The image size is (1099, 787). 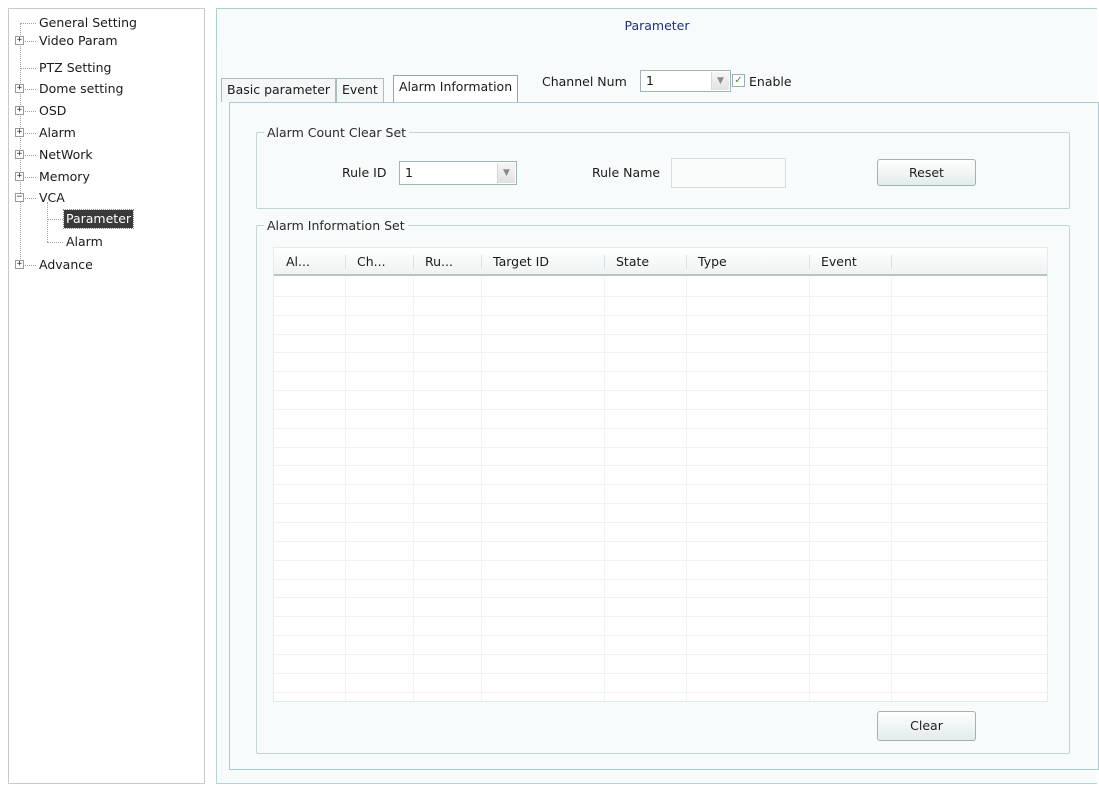 I want to click on rule-id-label: Rule ID, so click(x=364, y=172).